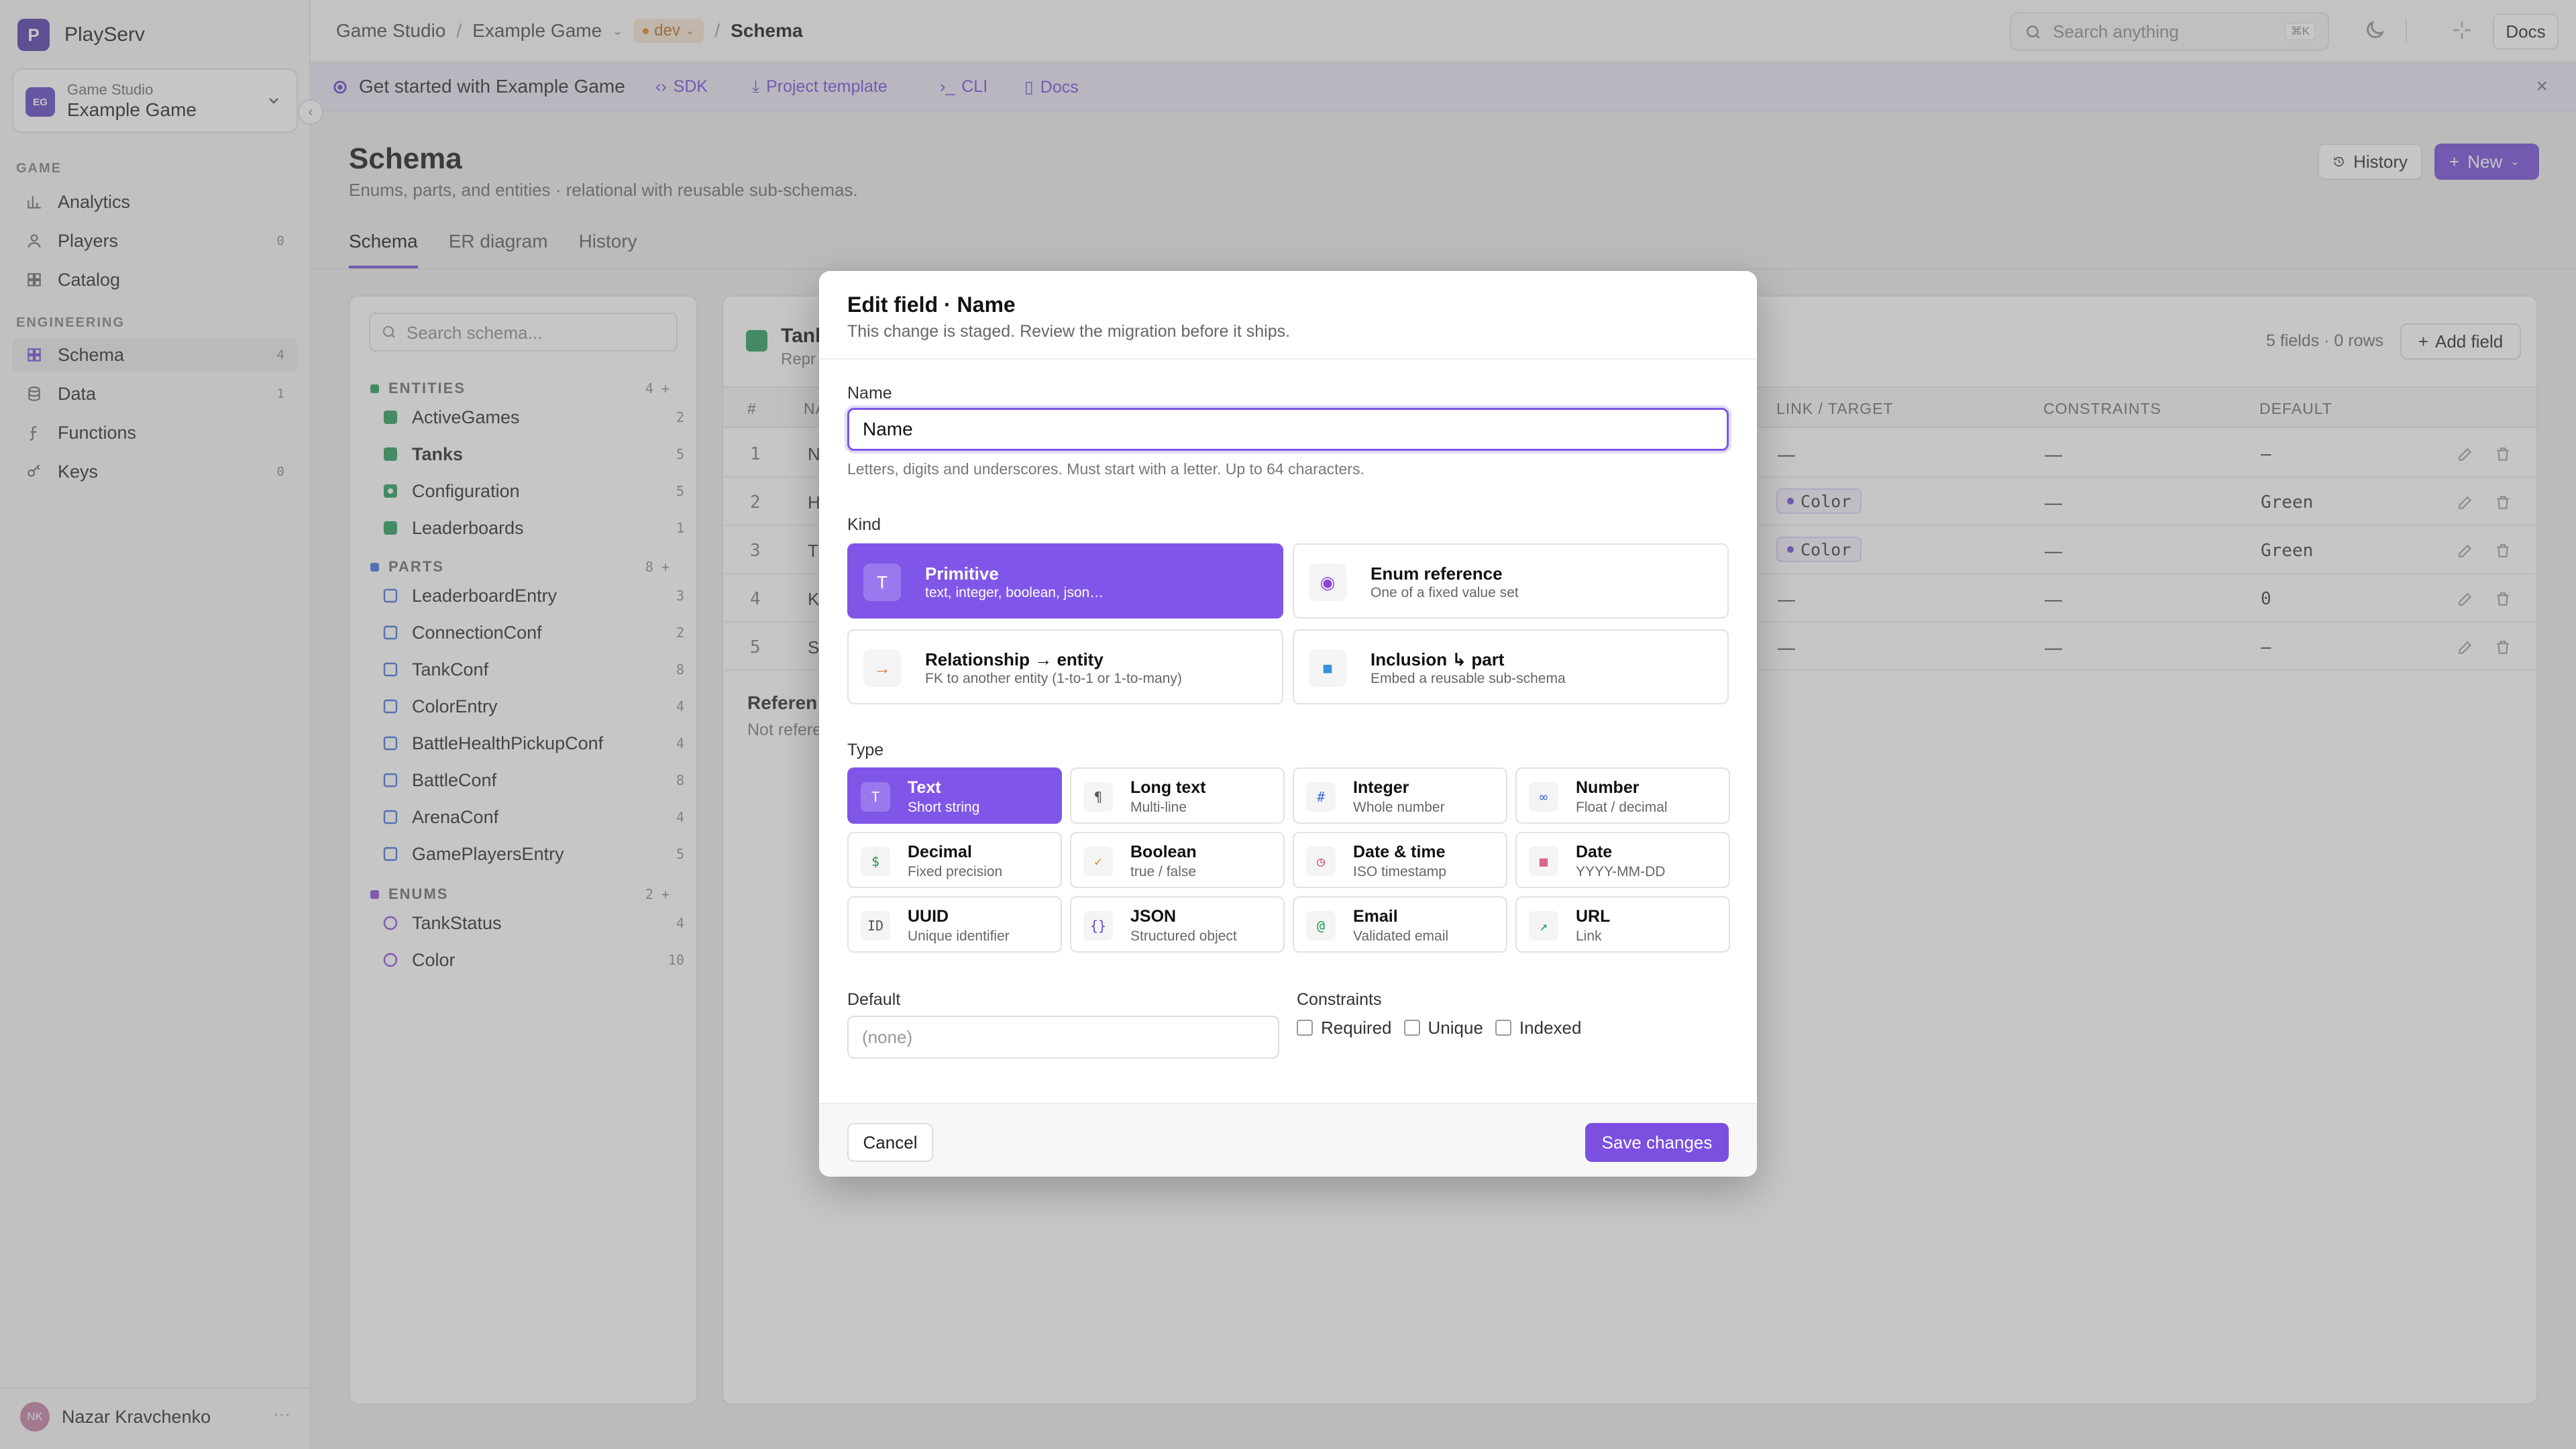 The height and width of the screenshot is (1449, 2576). I want to click on link-icon: ↗, so click(1543, 926).